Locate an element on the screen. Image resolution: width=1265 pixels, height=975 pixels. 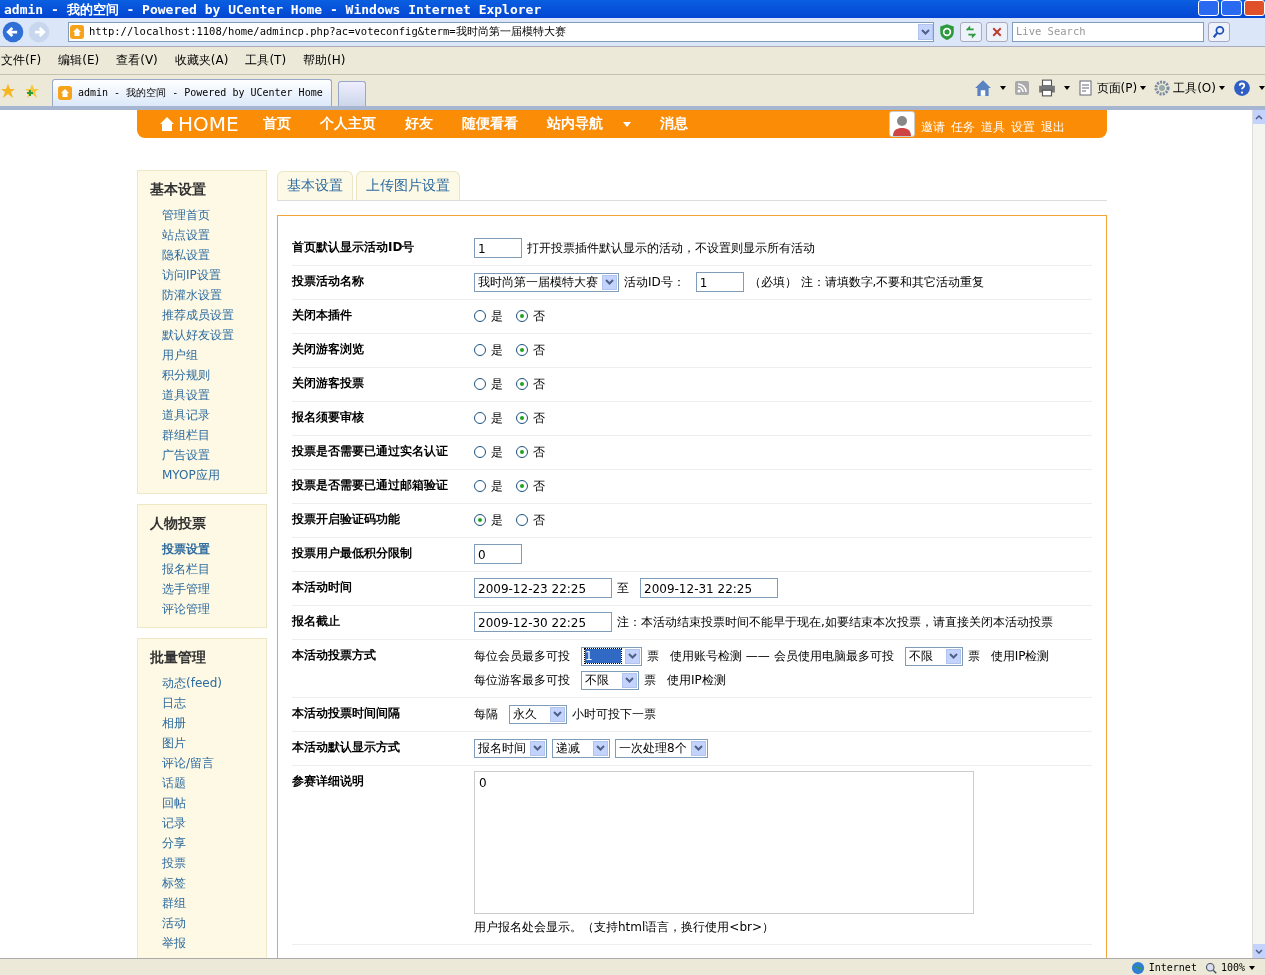
sidebar-link: 标签 is located at coordinates (208, 883).